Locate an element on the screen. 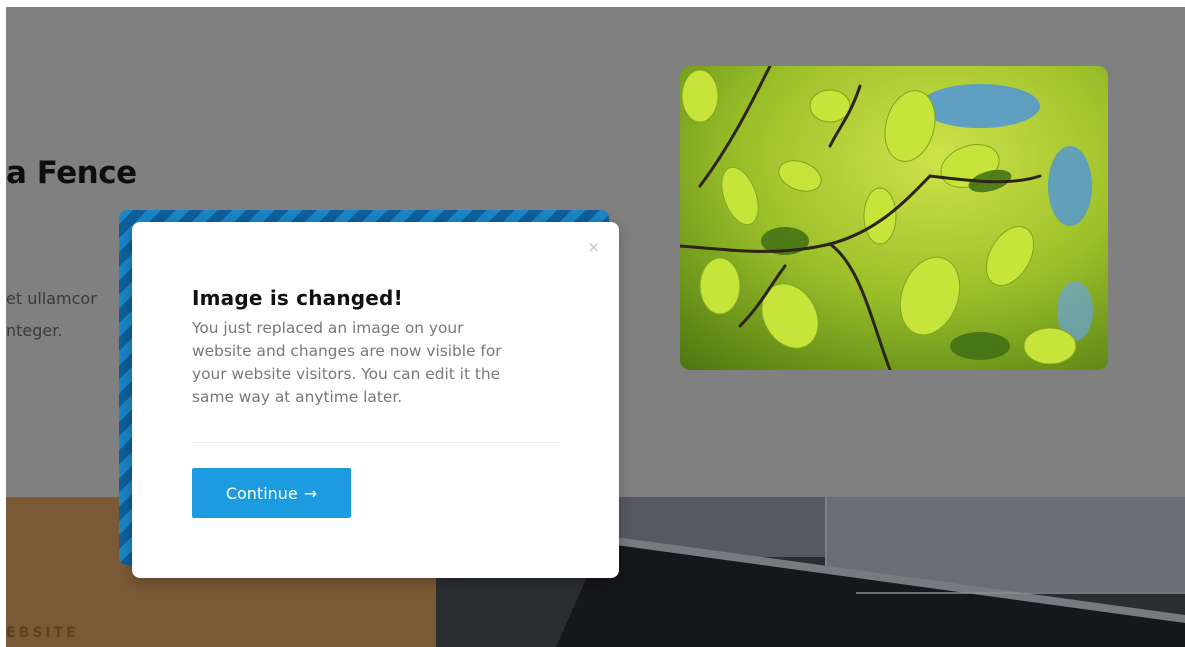  modal-message-line: website and changes are now visible for is located at coordinates (347, 351).